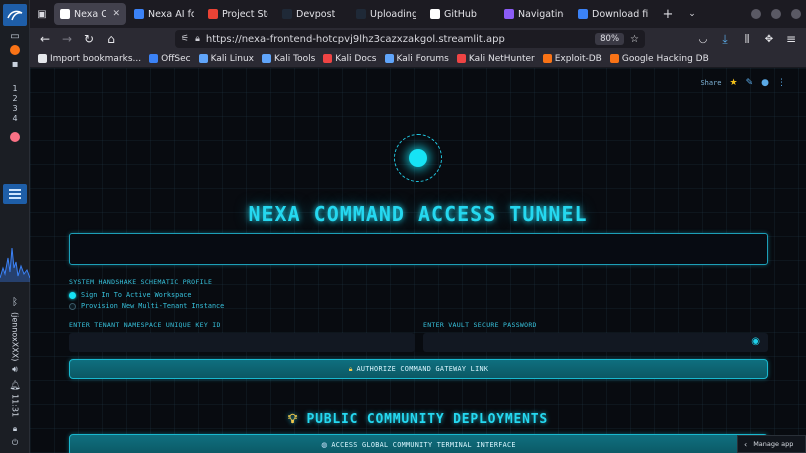  Describe the element at coordinates (15, 386) in the screenshot. I see `notification-icon: 🔔︎` at that location.